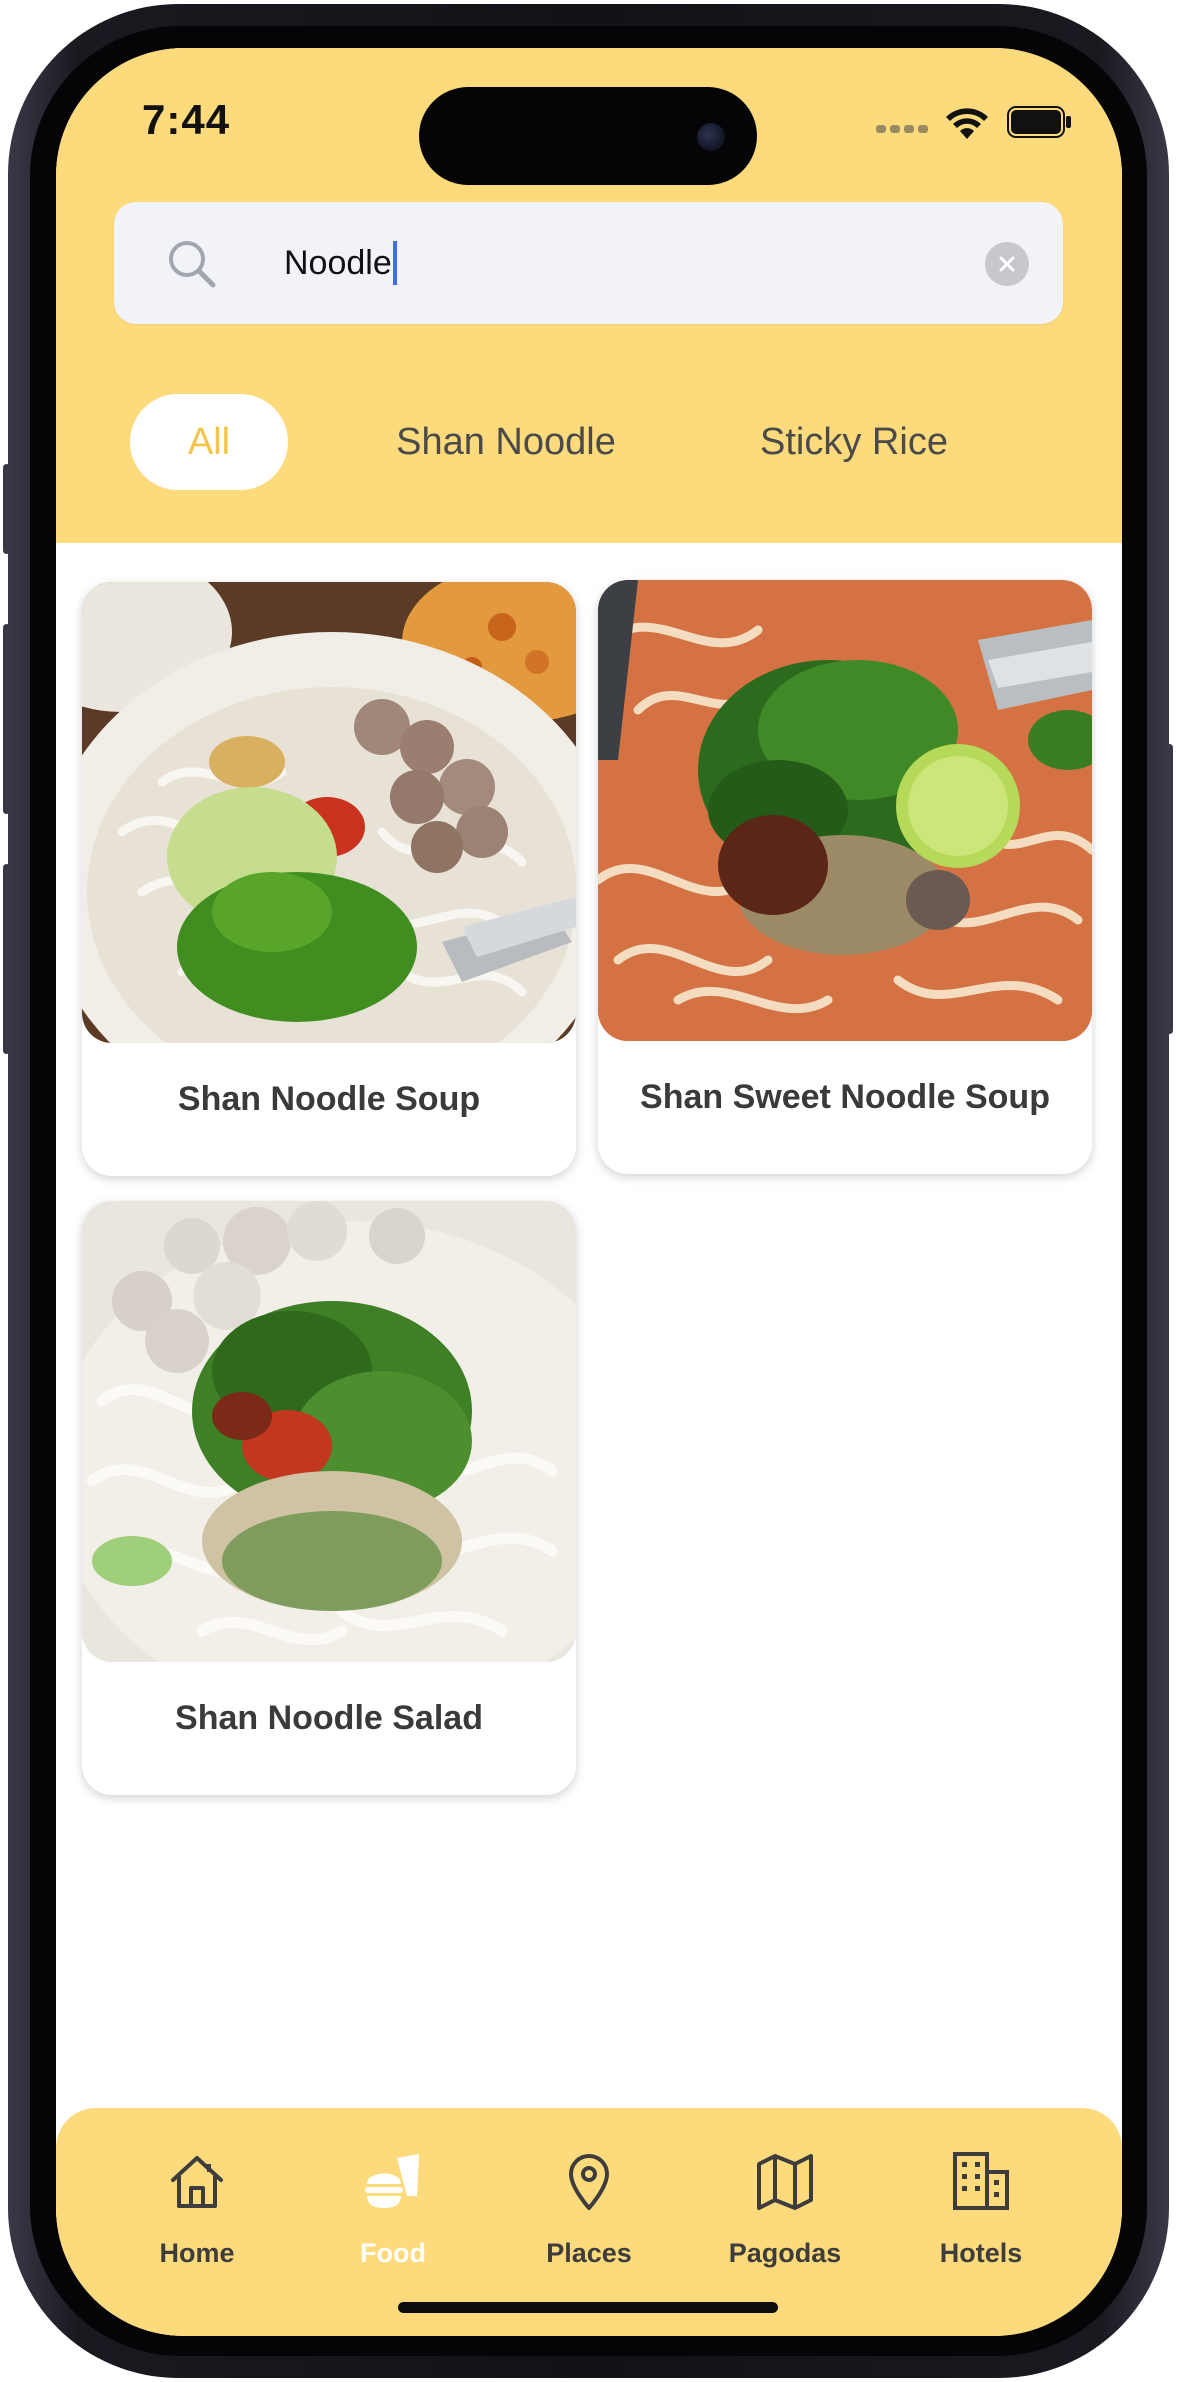 The image size is (1177, 2382). I want to click on clear-search-button, so click(1007, 264).